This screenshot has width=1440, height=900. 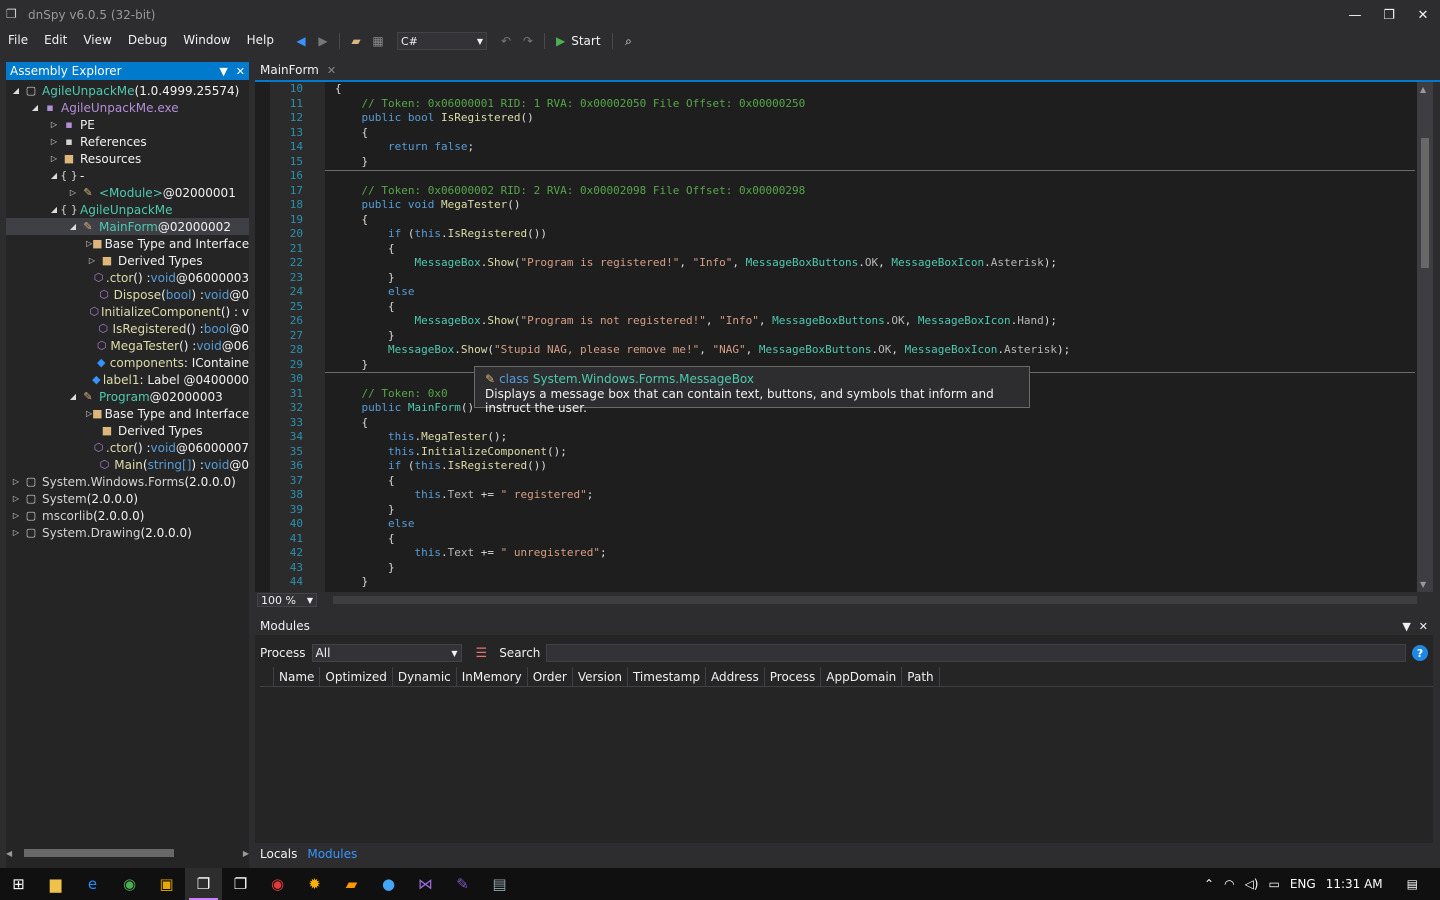 What do you see at coordinates (206, 41) in the screenshot?
I see `menu-window: Window` at bounding box center [206, 41].